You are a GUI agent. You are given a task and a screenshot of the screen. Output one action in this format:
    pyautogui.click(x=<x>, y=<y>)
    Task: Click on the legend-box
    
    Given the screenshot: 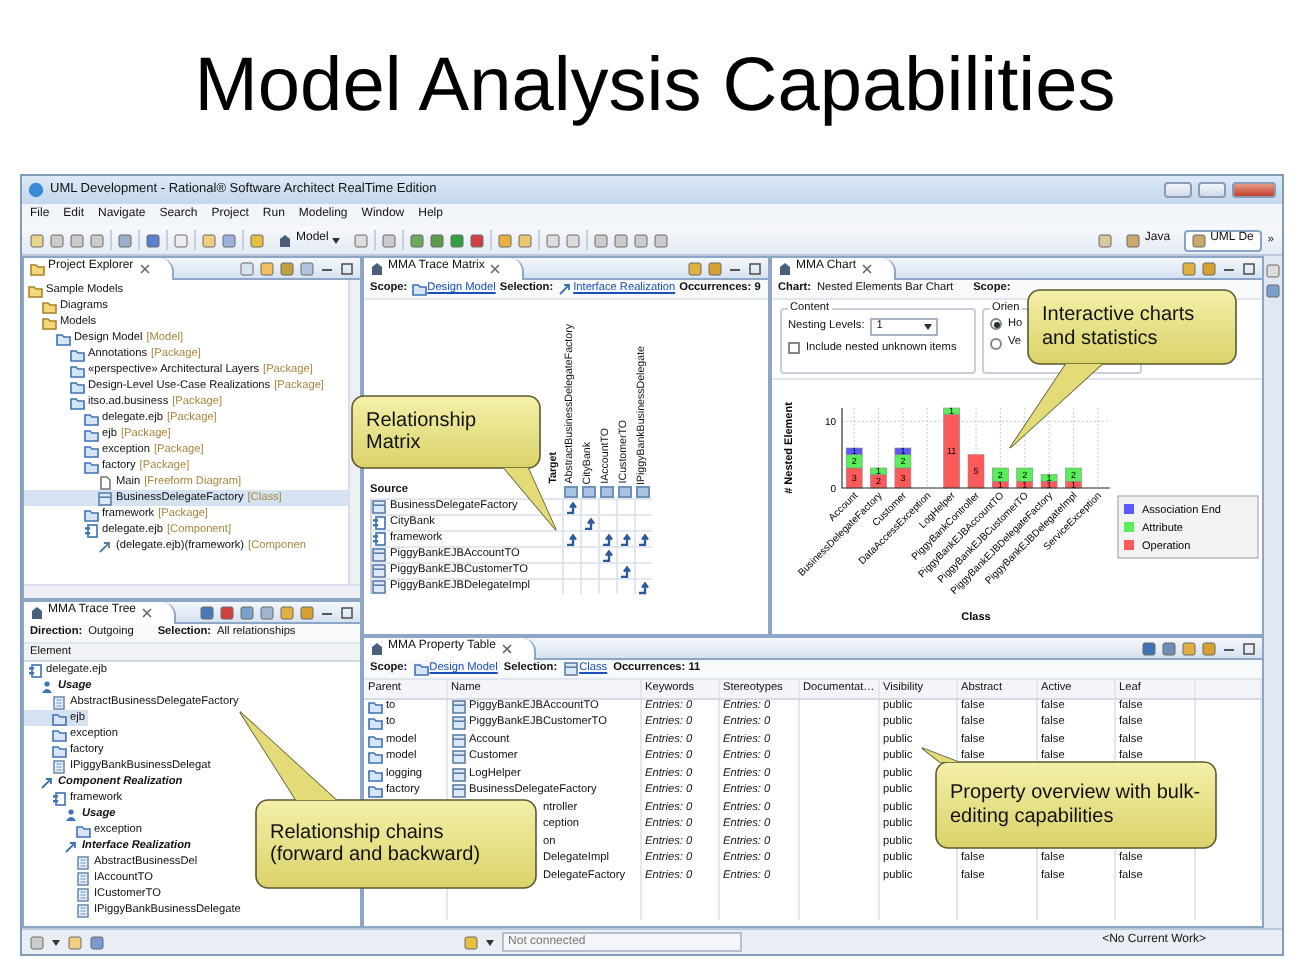 What is the action you would take?
    pyautogui.click(x=1188, y=527)
    